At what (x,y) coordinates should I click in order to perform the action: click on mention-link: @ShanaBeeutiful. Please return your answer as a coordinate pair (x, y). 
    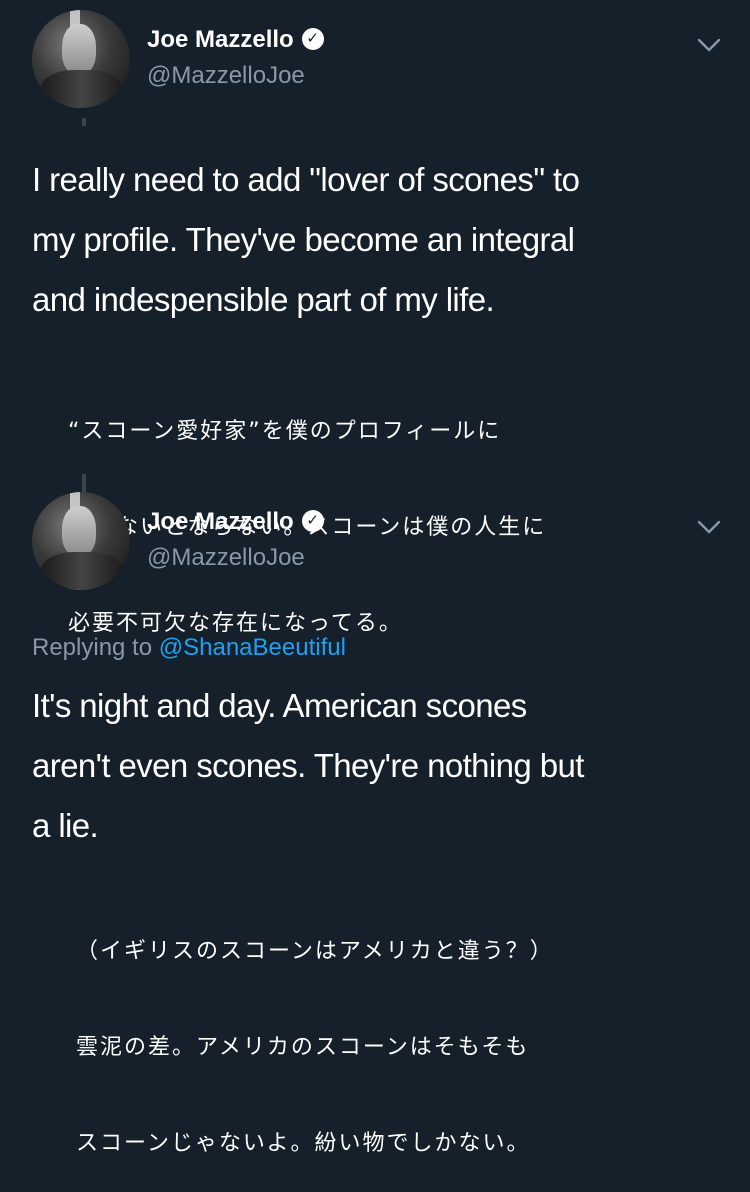
    Looking at the image, I should click on (252, 647).